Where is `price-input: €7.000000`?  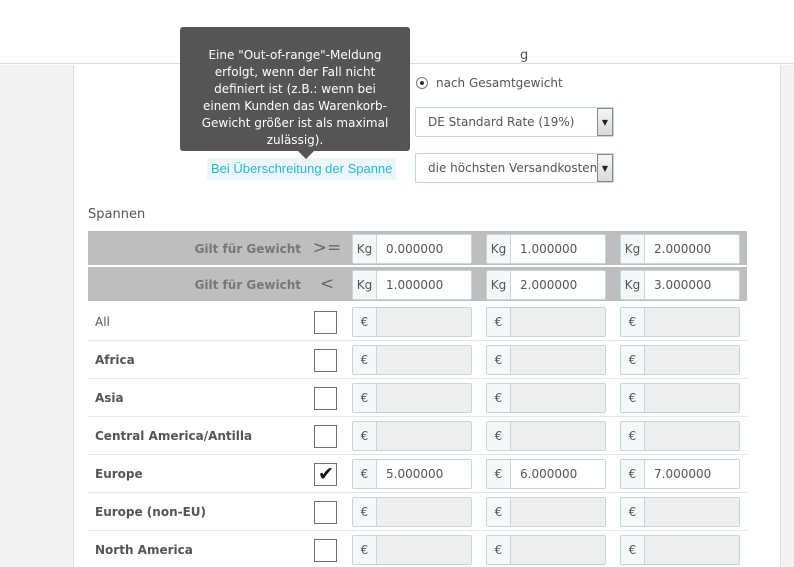
price-input: €7.000000 is located at coordinates (680, 474).